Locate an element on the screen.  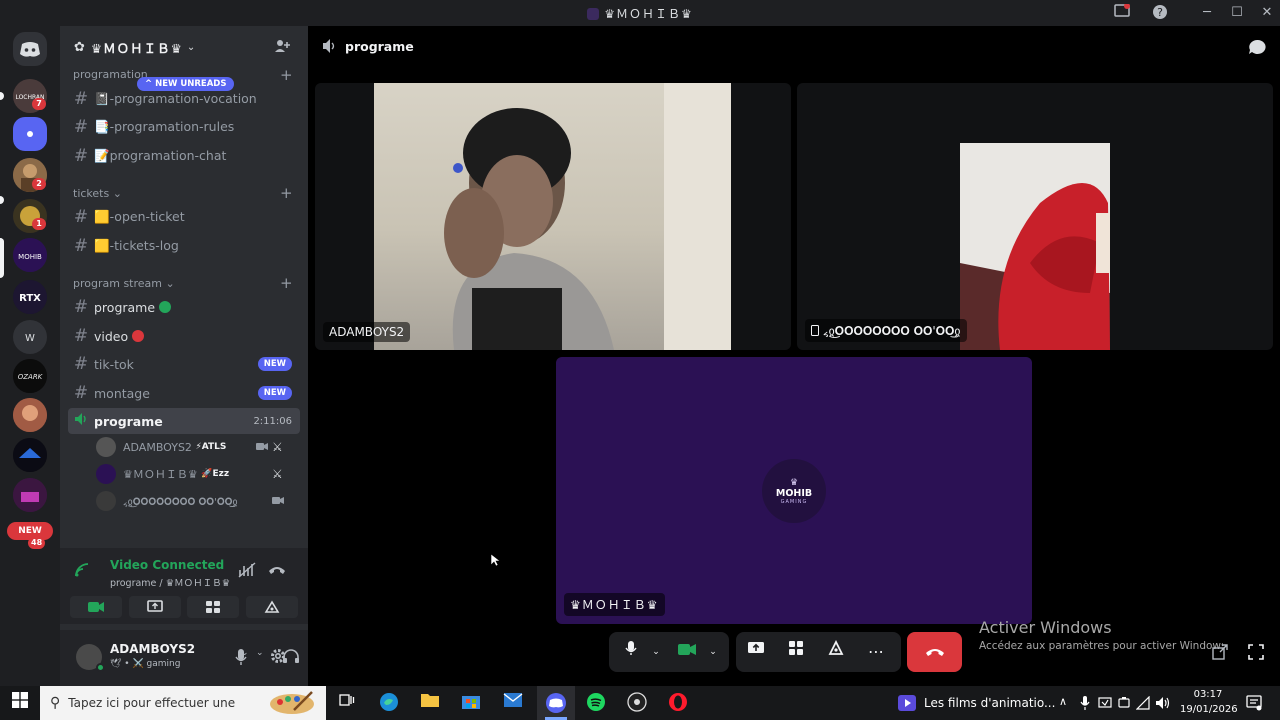
maximize-icon: ☐ is located at coordinates (1237, 13).